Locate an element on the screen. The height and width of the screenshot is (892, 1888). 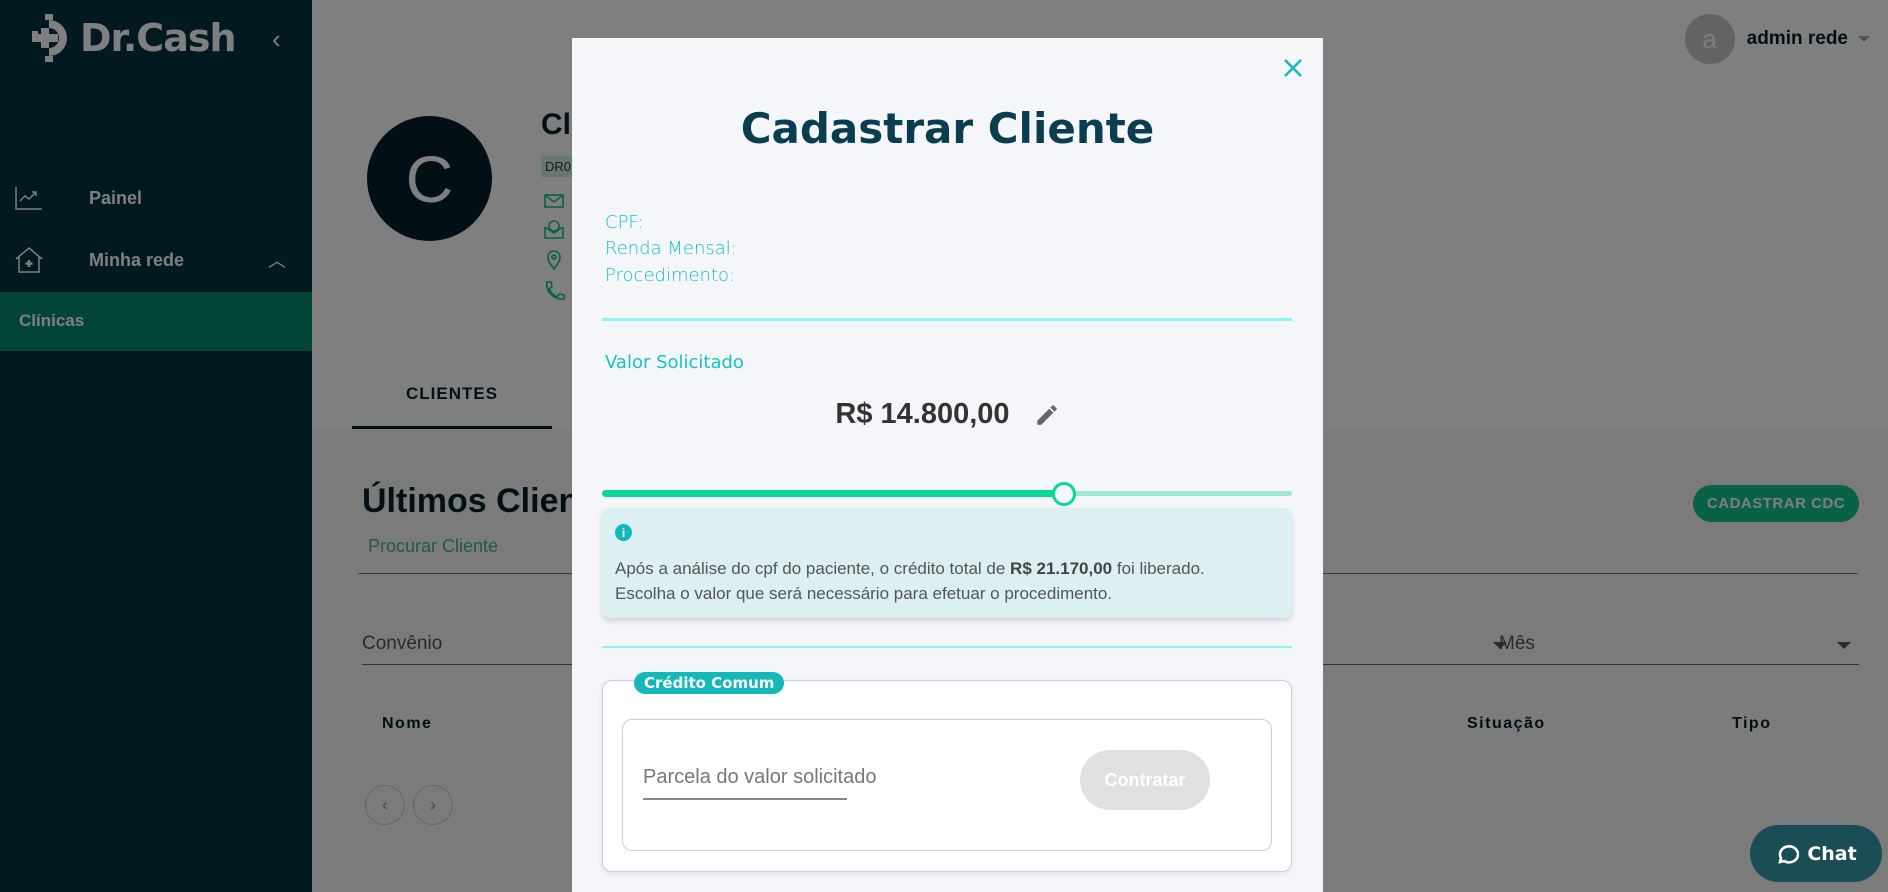
contratar-button: Contratar is located at coordinates (1145, 780).